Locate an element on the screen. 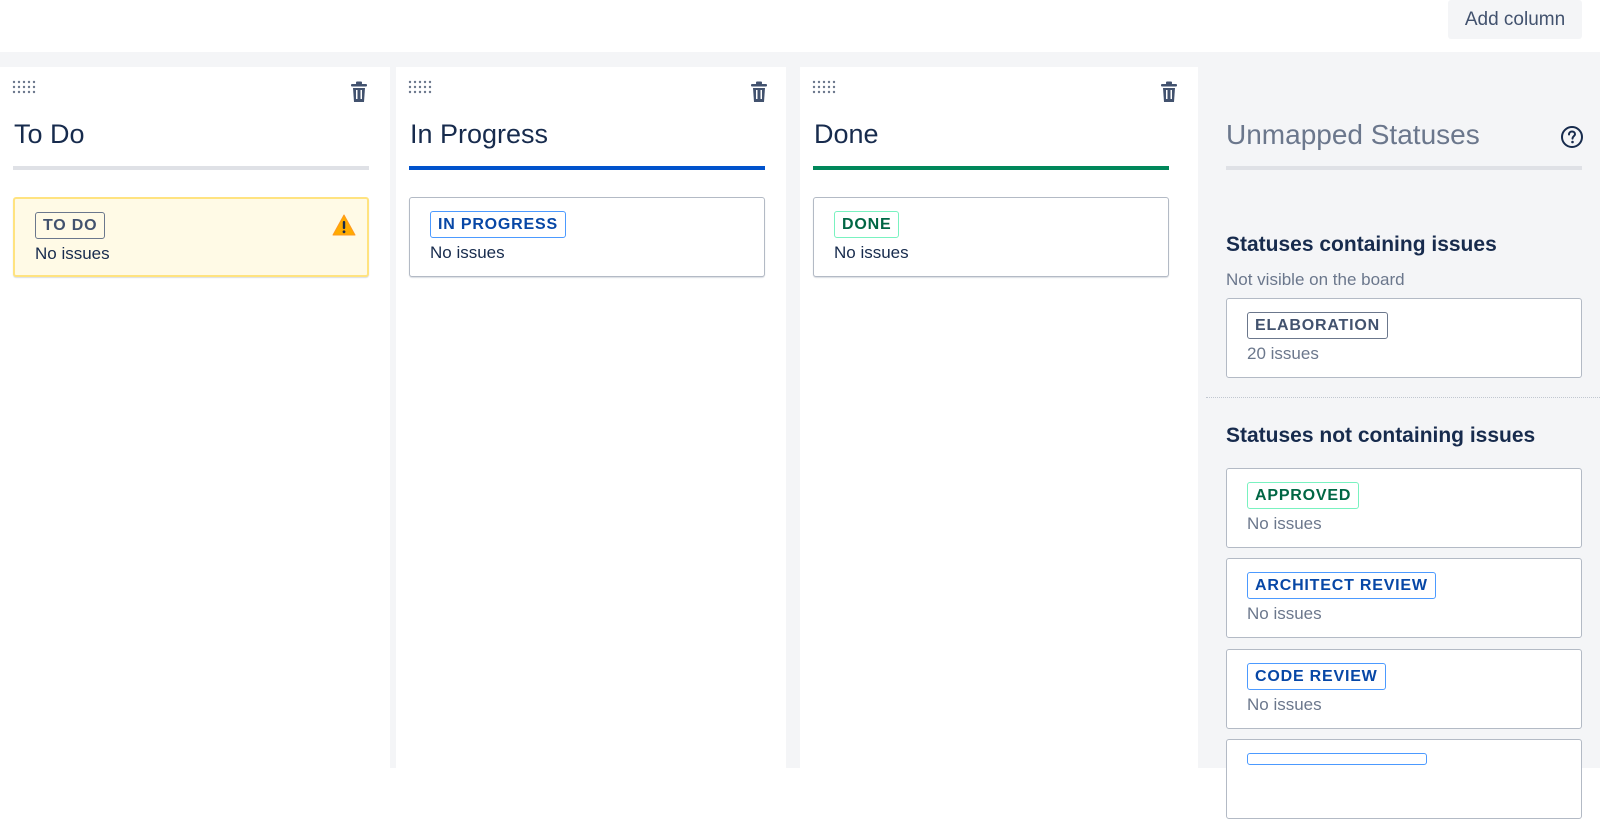 The image size is (1600, 819). status-card-code-review: CODE REVIEW No issues is located at coordinates (1404, 689).